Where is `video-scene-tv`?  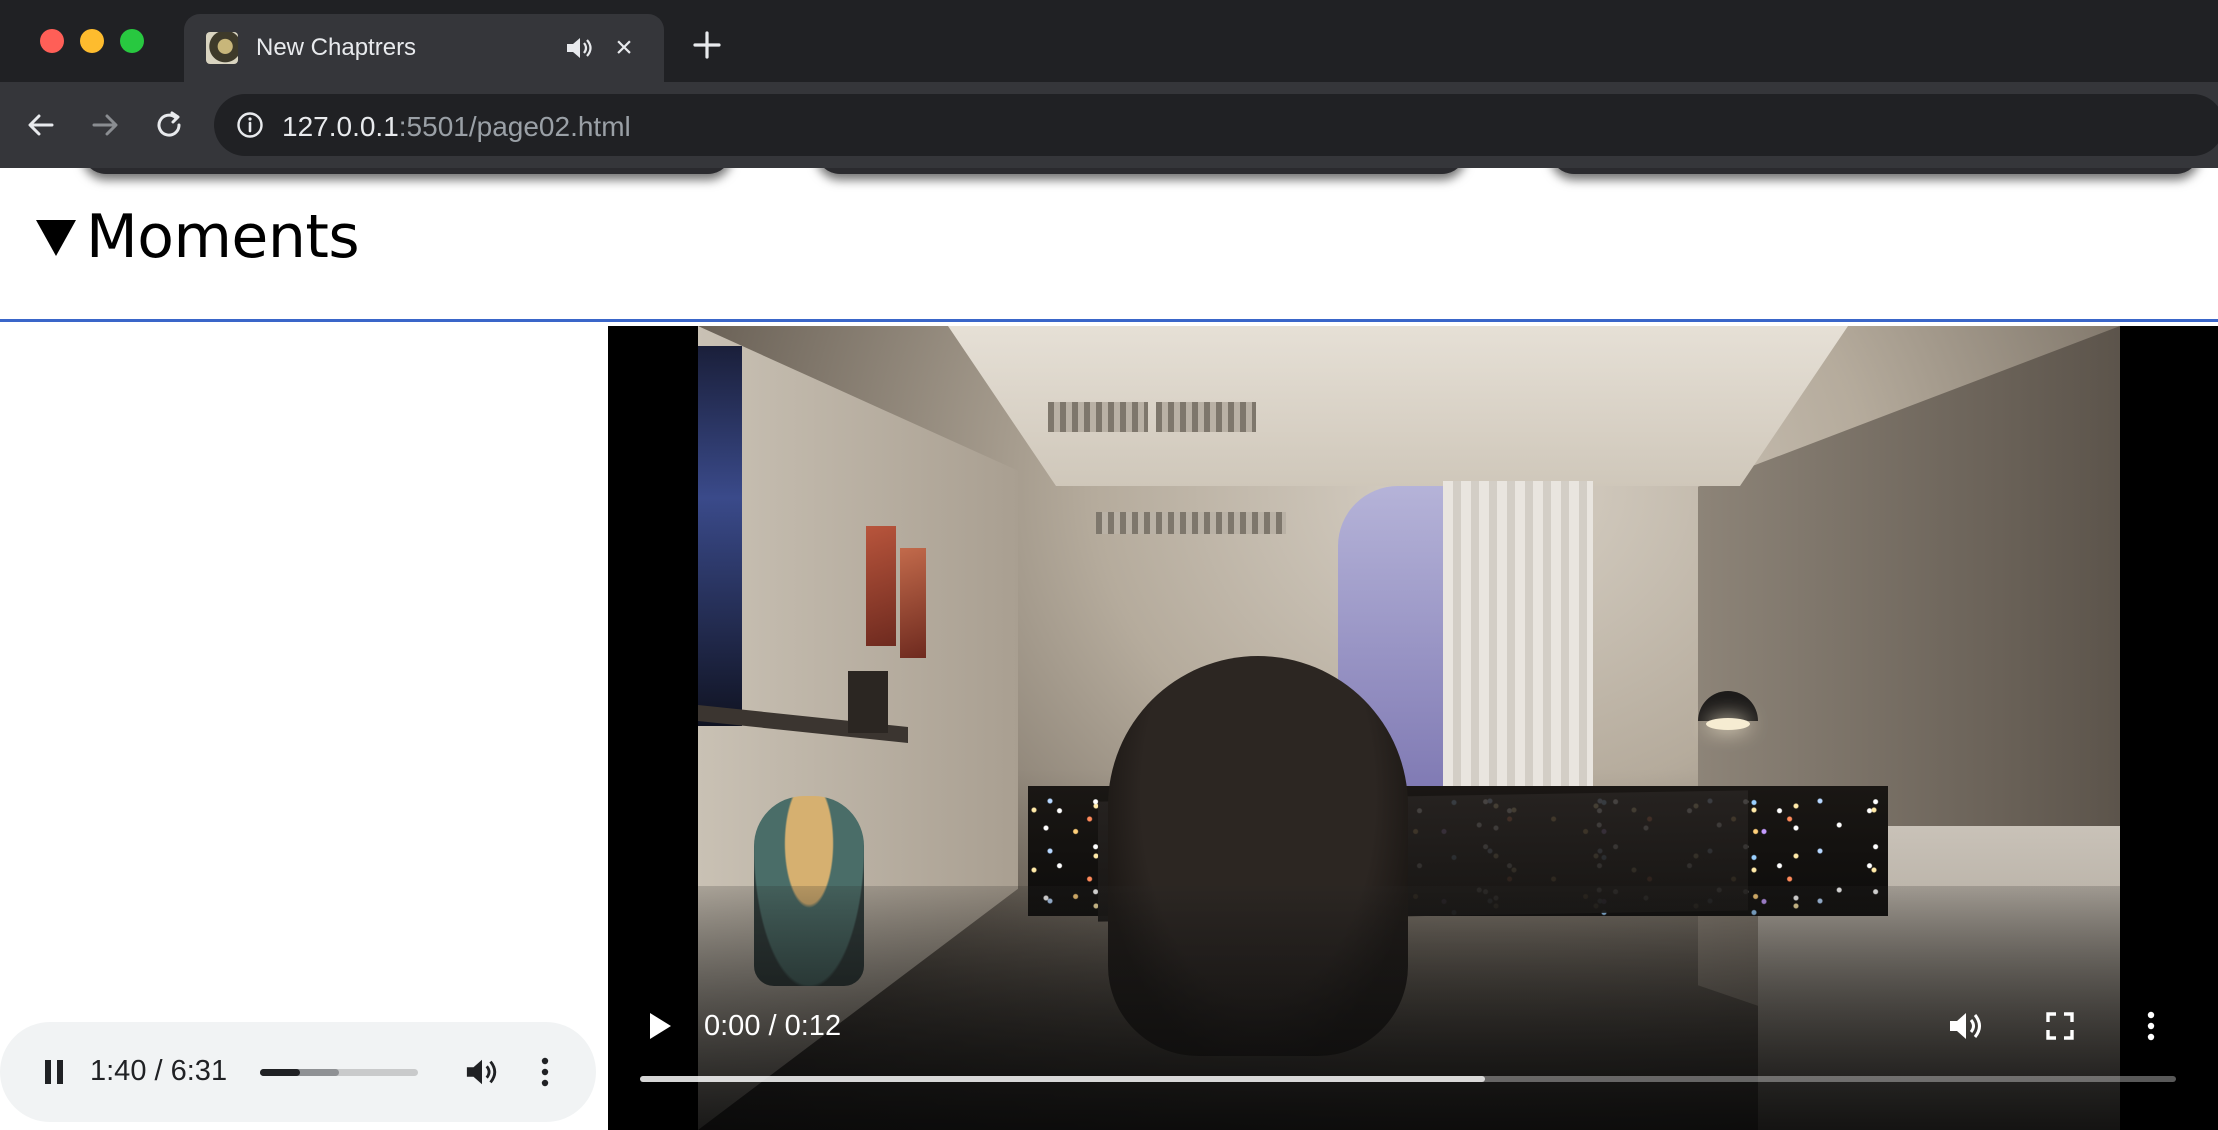
video-scene-tv is located at coordinates (720, 536).